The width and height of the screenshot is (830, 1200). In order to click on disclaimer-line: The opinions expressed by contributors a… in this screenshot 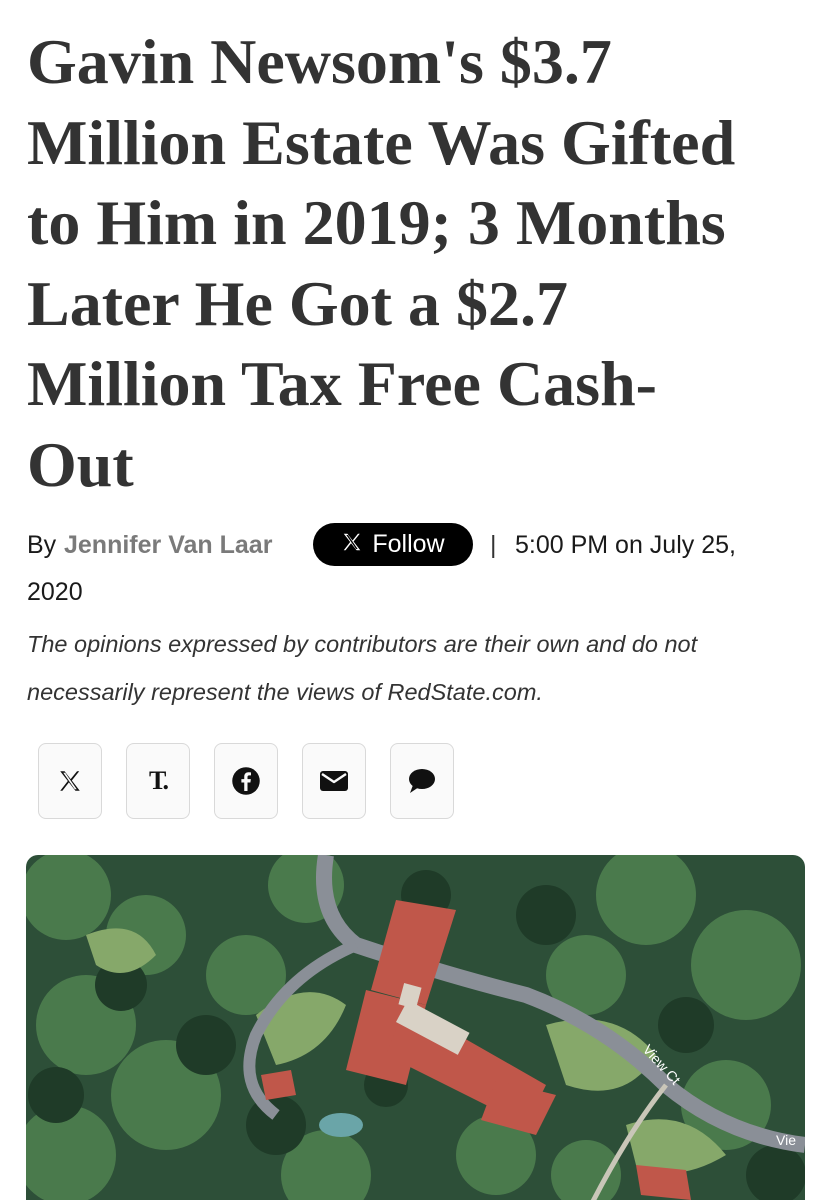, I will do `click(362, 644)`.